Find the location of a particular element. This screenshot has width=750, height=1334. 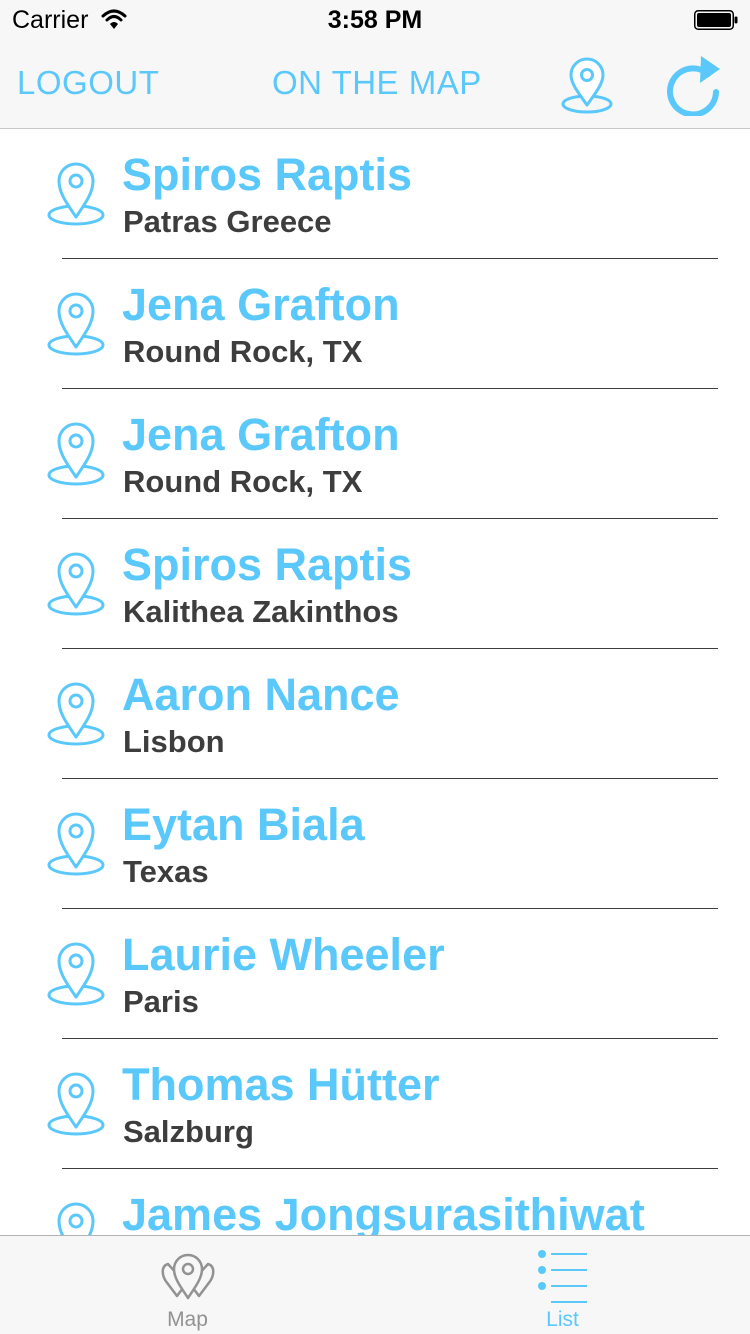

tab-map: Map is located at coordinates (187, 1285).